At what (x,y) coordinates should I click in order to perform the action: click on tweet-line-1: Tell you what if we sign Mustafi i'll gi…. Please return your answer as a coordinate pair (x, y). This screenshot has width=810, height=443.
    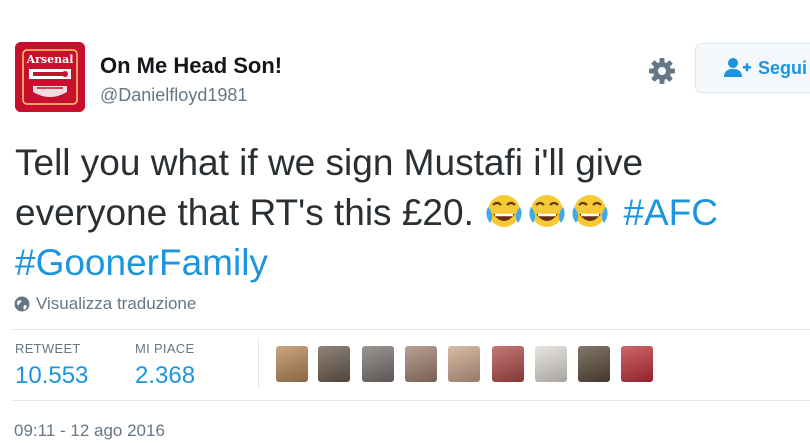
    Looking at the image, I should click on (329, 162).